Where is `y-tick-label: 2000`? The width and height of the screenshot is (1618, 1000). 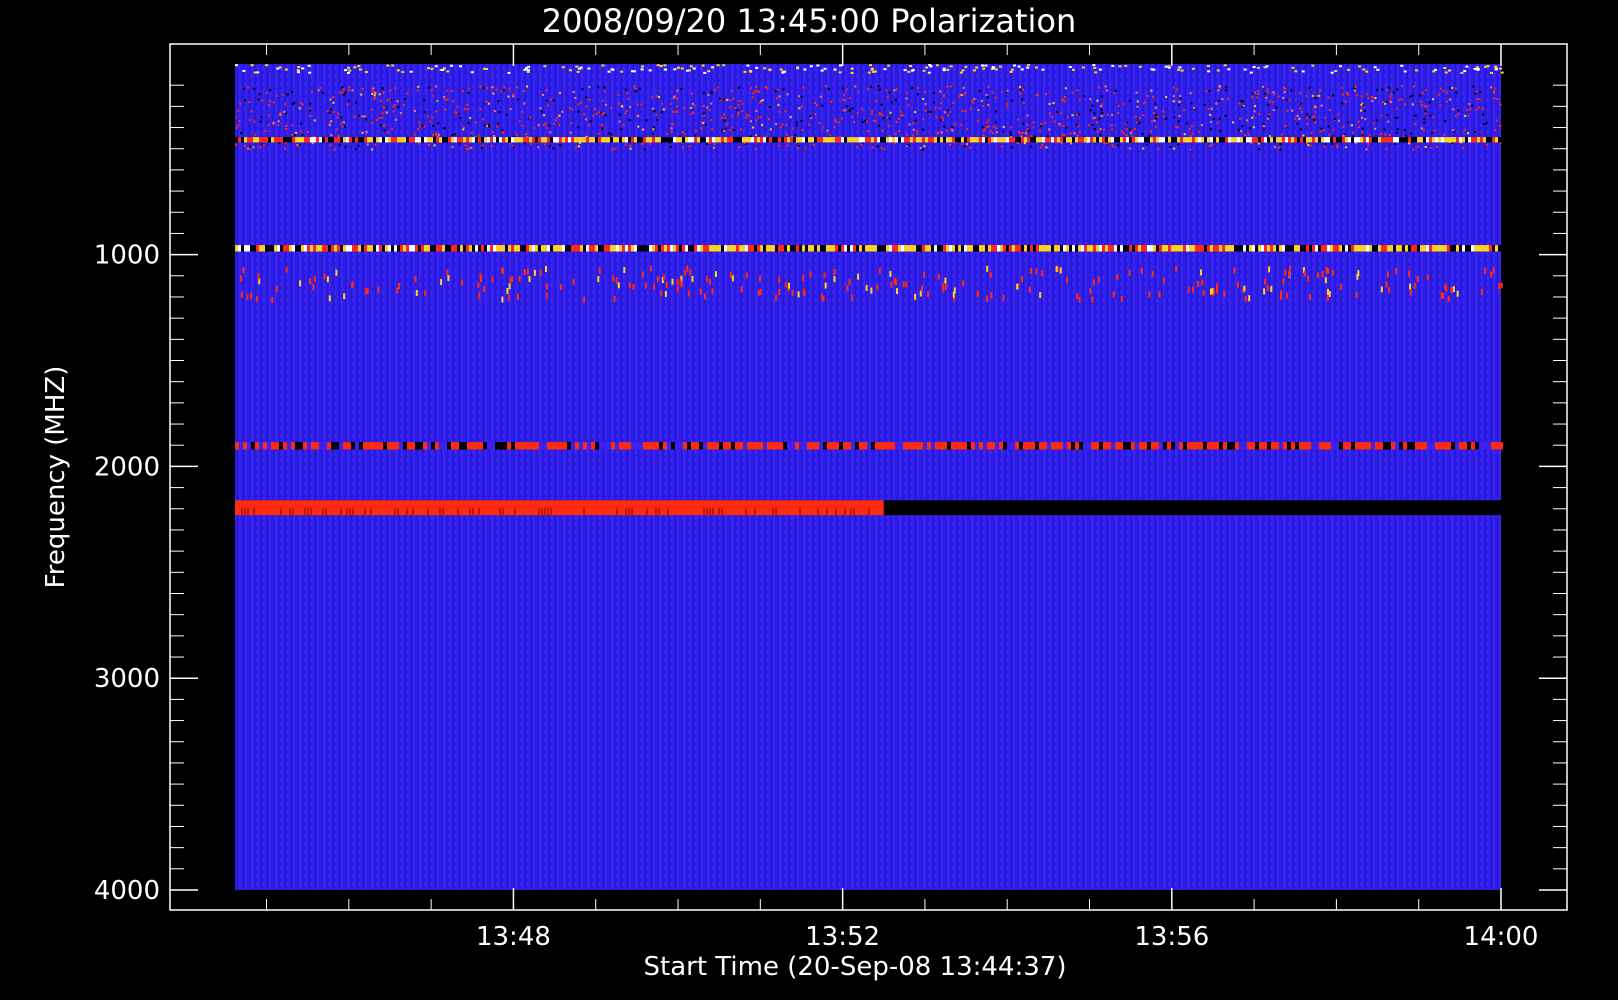
y-tick-label: 2000 is located at coordinates (127, 467).